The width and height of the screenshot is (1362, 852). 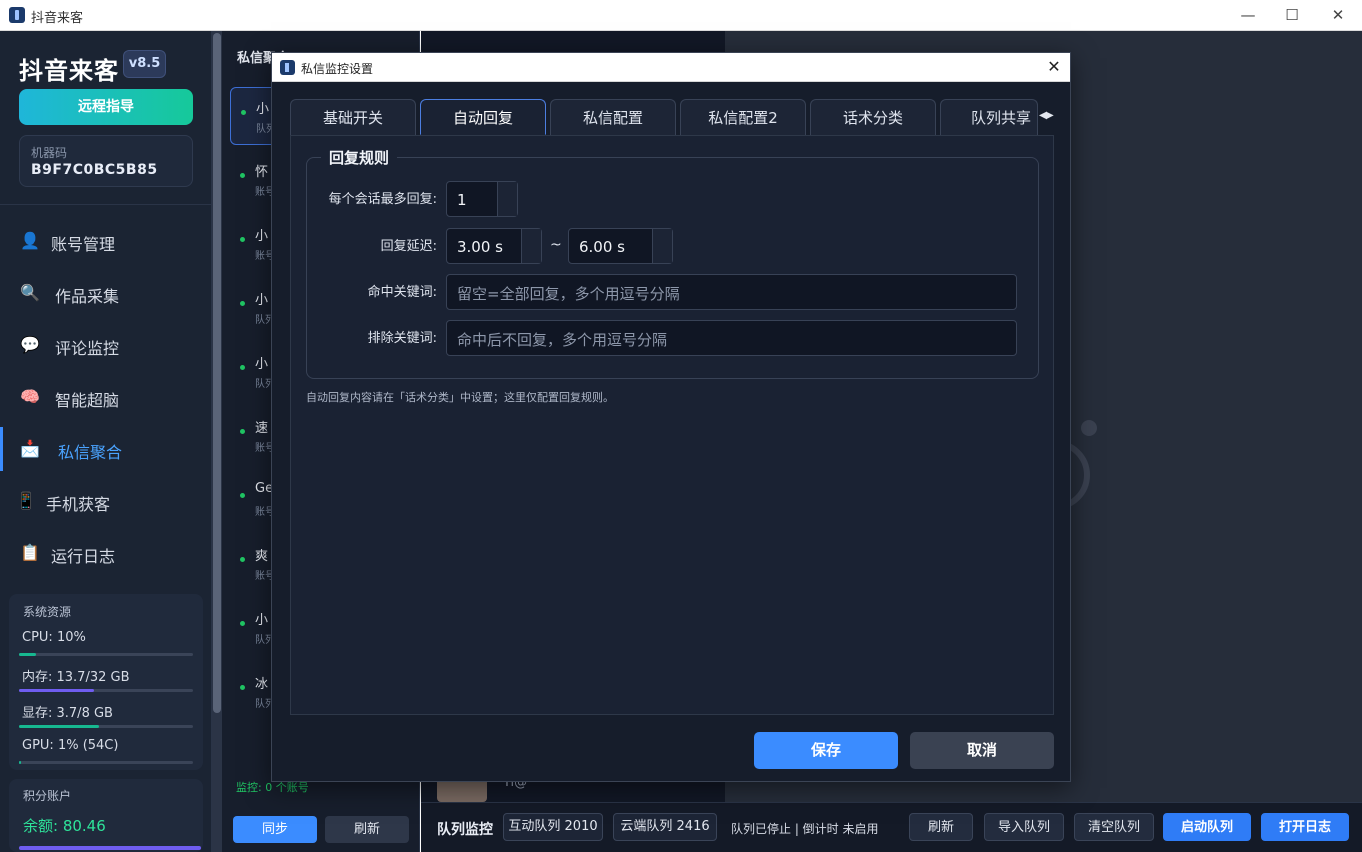 What do you see at coordinates (57, 18) in the screenshot?
I see `window-title: 抖音来客` at bounding box center [57, 18].